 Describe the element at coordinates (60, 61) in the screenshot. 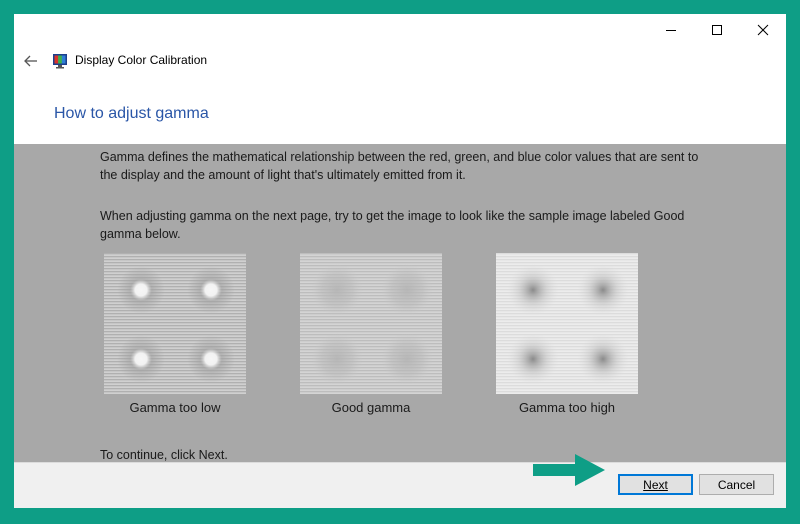

I see `display-calibration-icon` at that location.